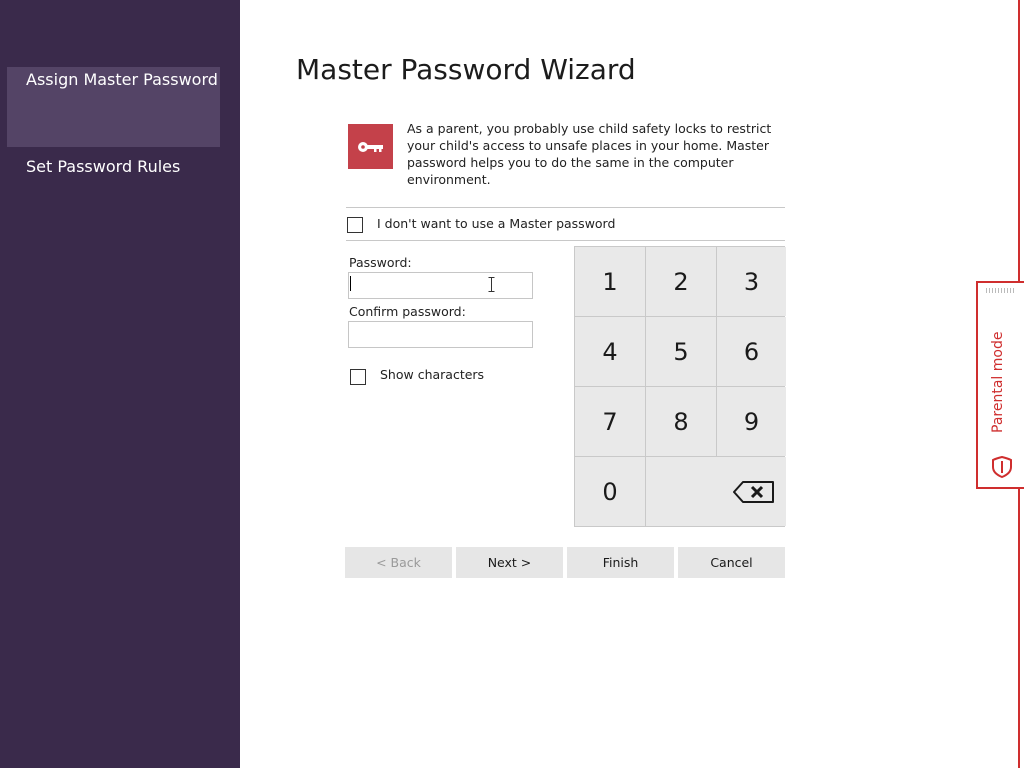 The image size is (1024, 768). I want to click on keypad-key-5: 5, so click(681, 351).